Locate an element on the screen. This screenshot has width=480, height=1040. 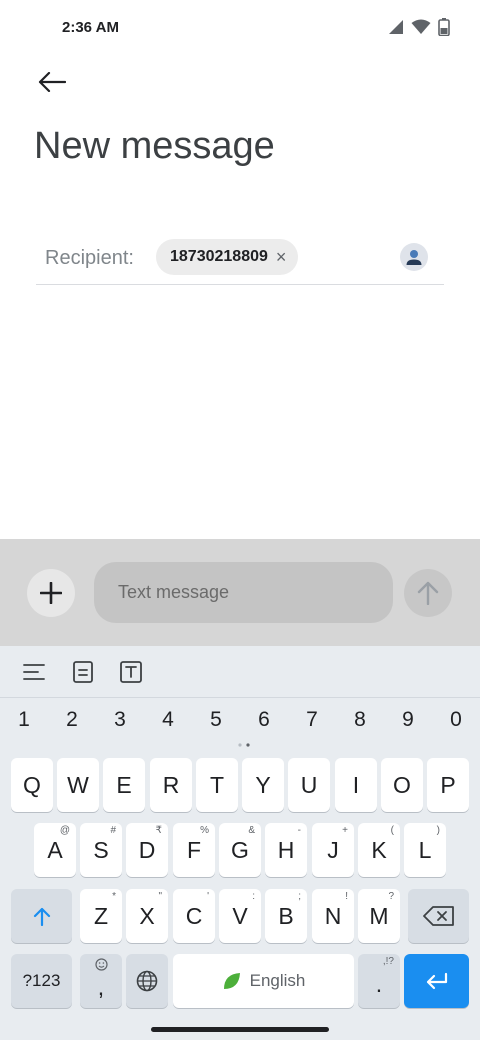
space-key: English is located at coordinates (263, 981).